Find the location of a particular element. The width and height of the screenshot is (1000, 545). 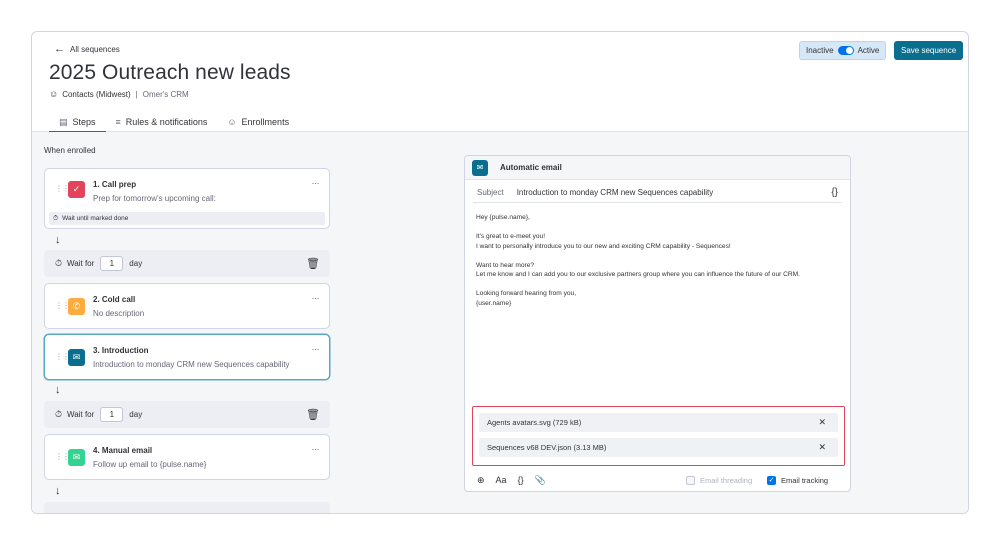

body-line: {user.name} is located at coordinates (494, 303).